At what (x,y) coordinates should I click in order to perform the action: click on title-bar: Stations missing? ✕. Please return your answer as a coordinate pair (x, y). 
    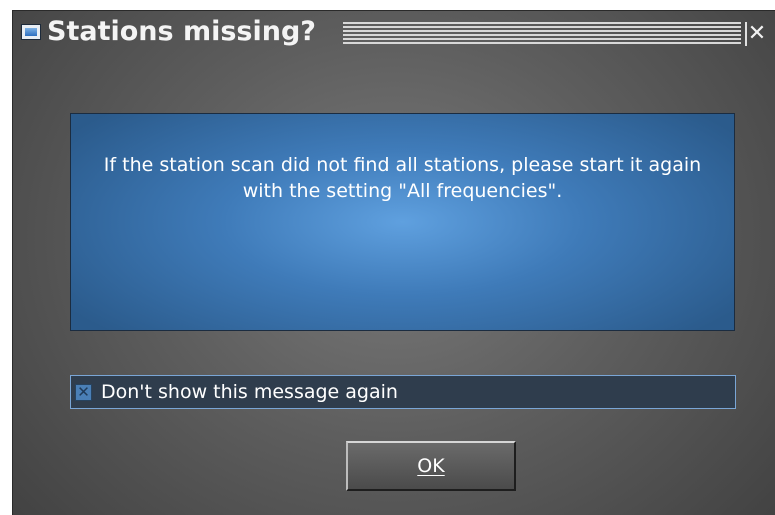
    Looking at the image, I should click on (394, 32).